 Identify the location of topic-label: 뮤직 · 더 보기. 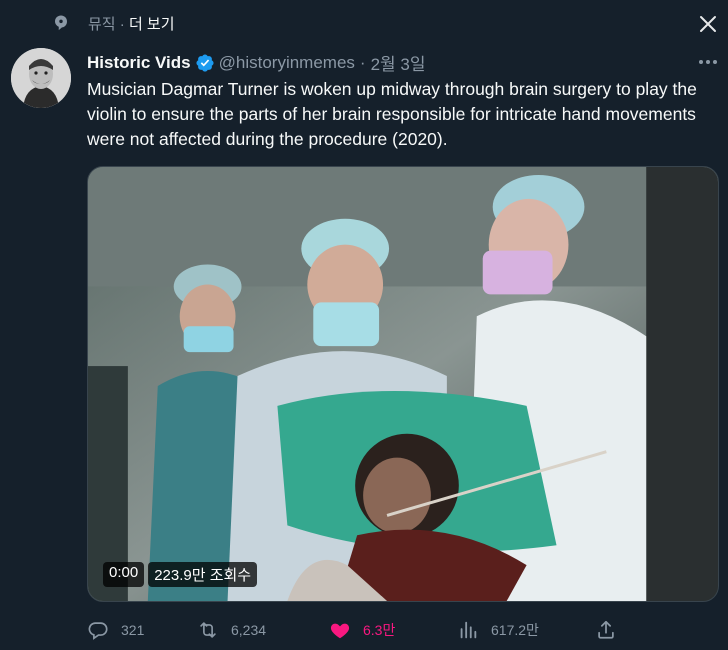
(131, 23).